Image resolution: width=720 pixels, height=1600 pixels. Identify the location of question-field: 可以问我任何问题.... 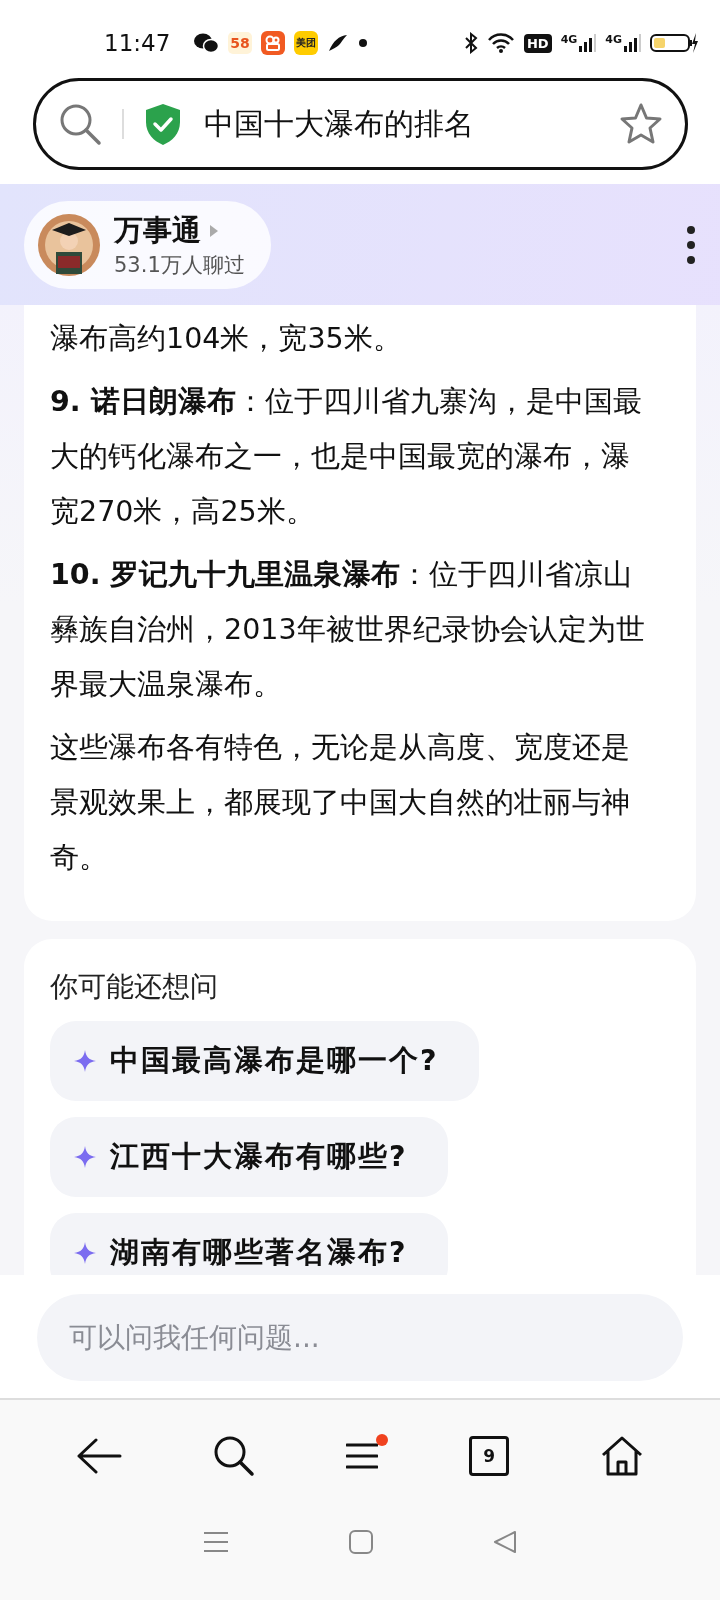
(360, 1337).